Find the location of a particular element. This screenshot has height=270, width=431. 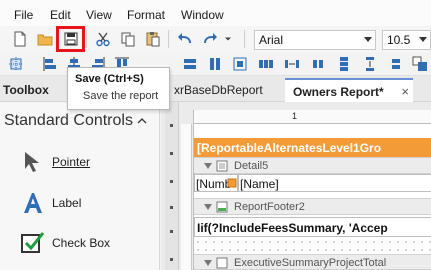

horizontal-ruler: 1 is located at coordinates (312, 117).